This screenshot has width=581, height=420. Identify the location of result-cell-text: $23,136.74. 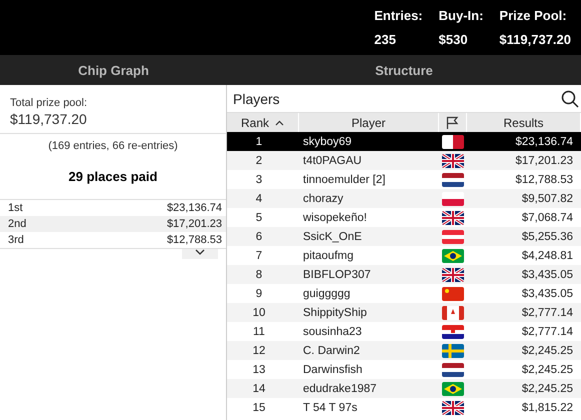
(544, 142).